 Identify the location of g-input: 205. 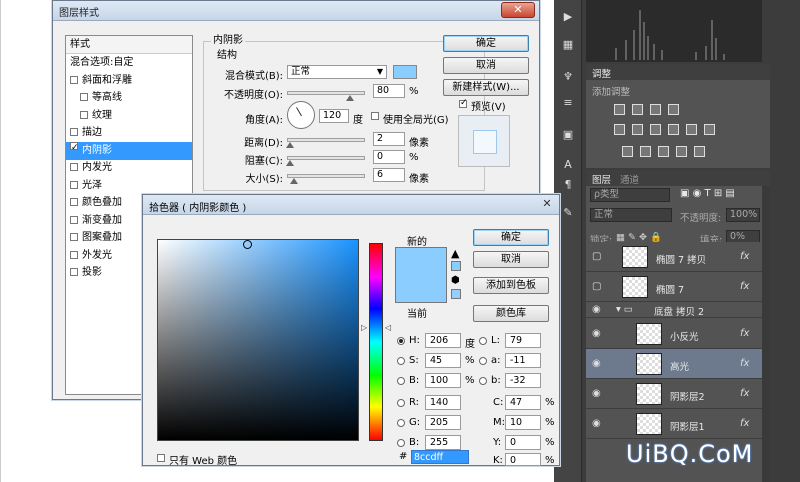
(443, 422).